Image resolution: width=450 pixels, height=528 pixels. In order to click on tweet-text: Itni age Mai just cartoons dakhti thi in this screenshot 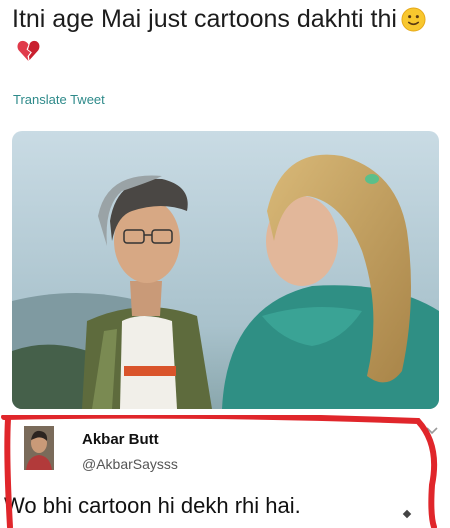, I will do `click(204, 19)`.